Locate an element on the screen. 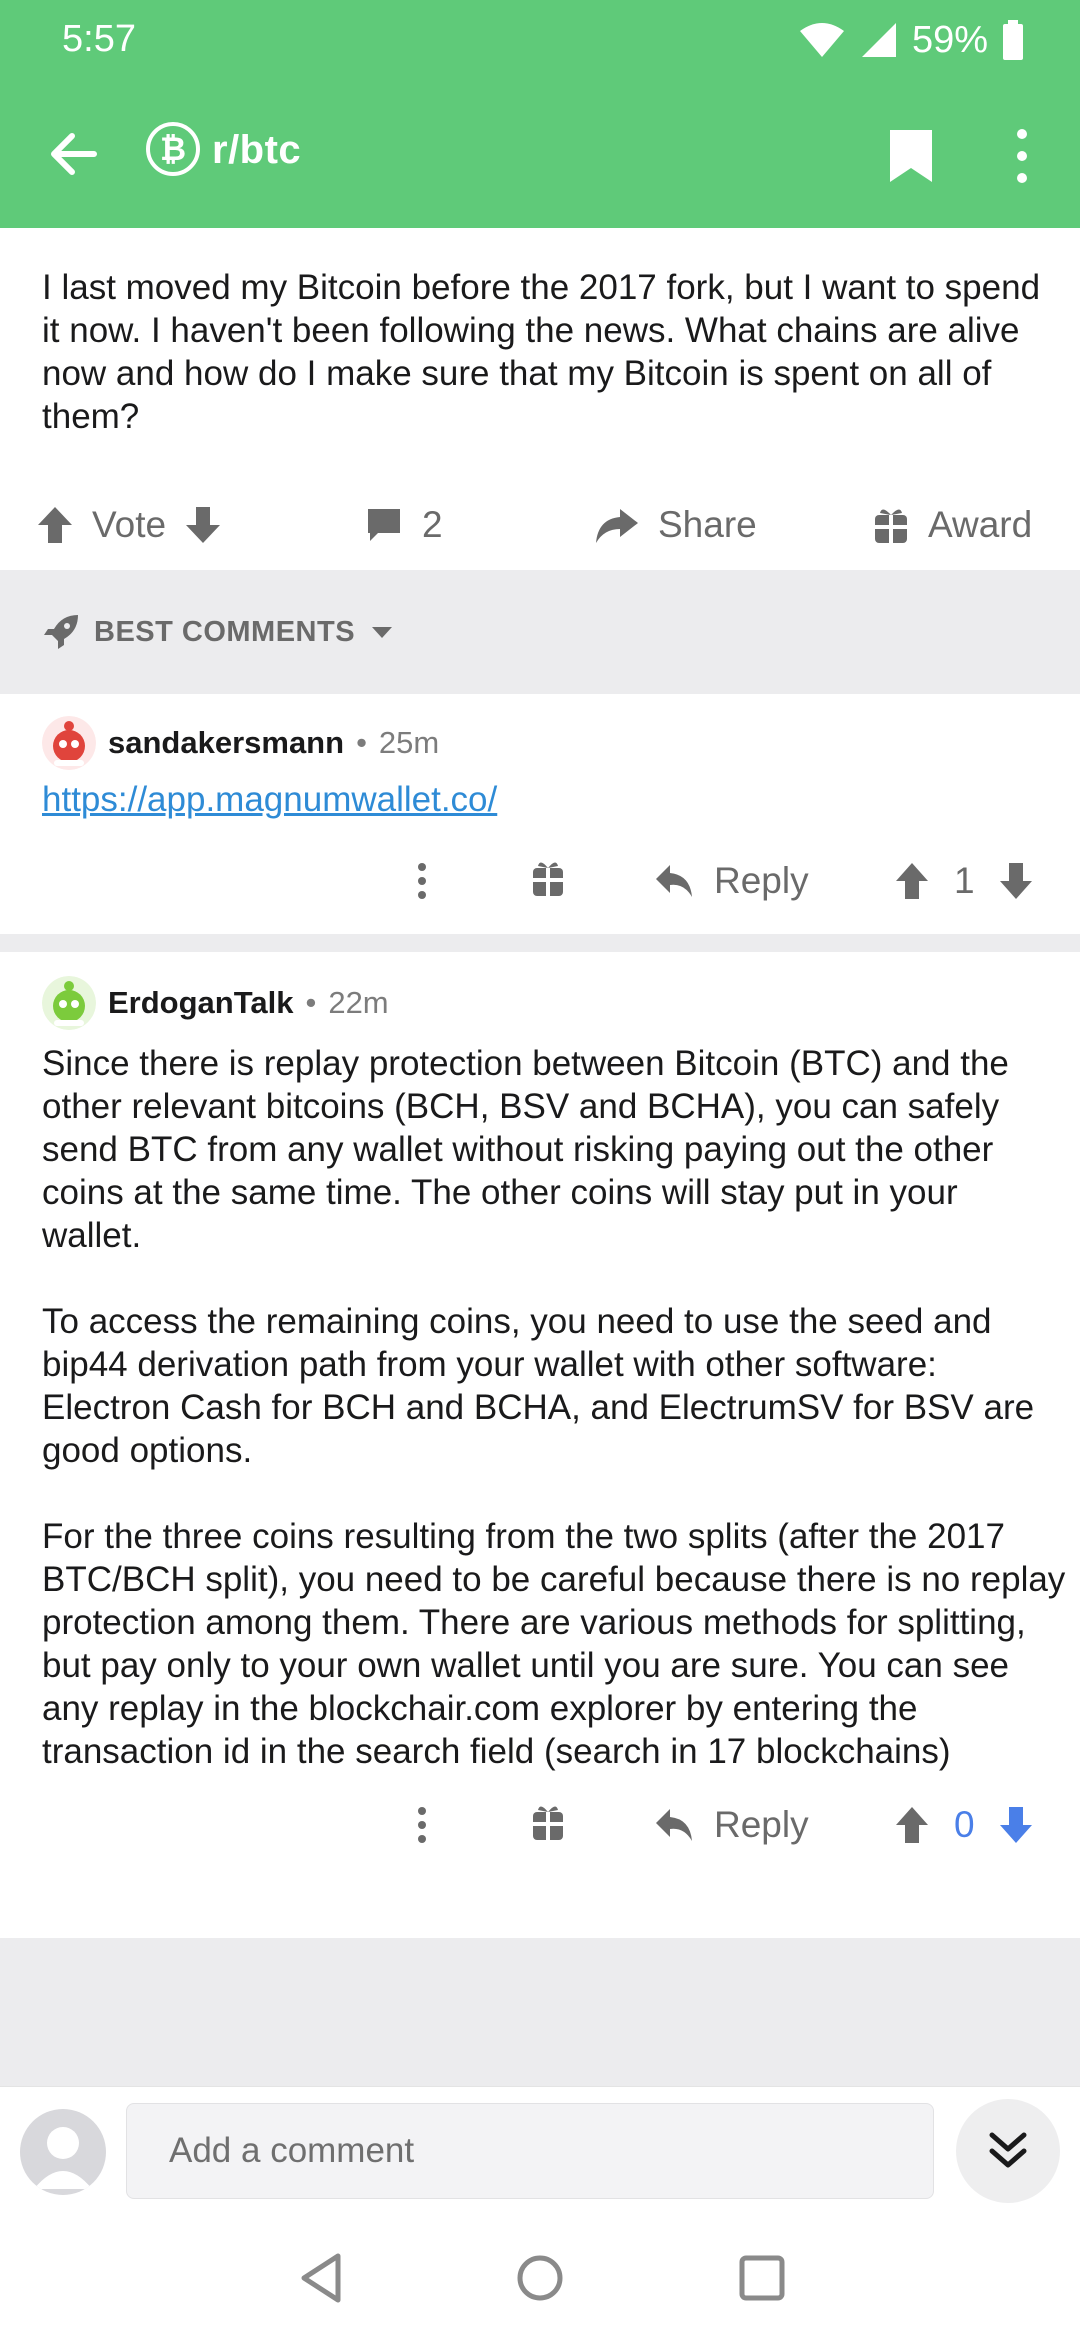 The image size is (1080, 2340). caret-down-icon is located at coordinates (382, 632).